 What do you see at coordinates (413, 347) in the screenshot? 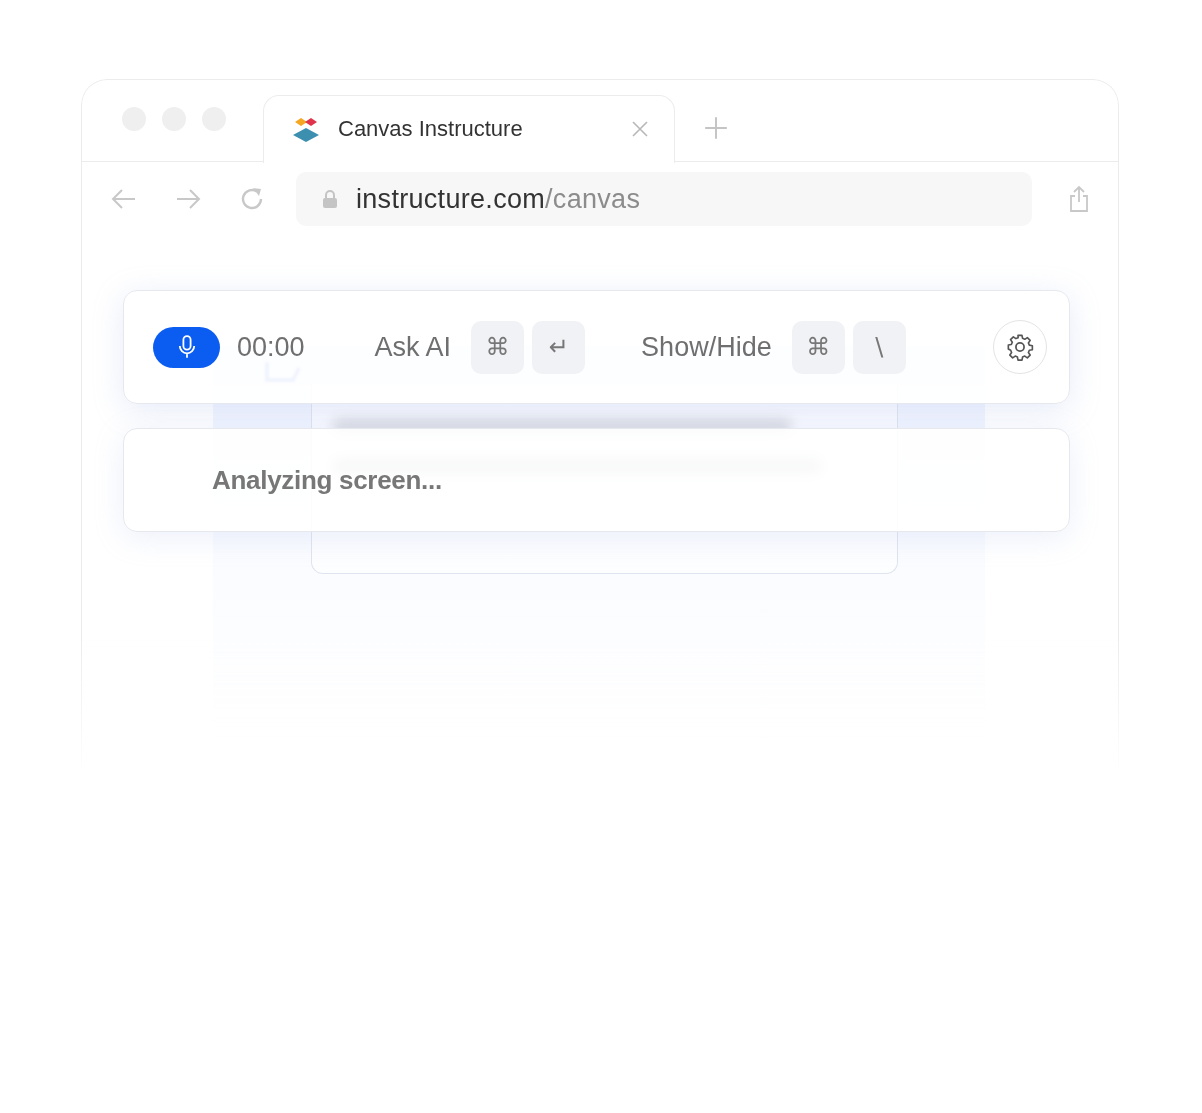
I see `shortcut-label: Ask AI` at bounding box center [413, 347].